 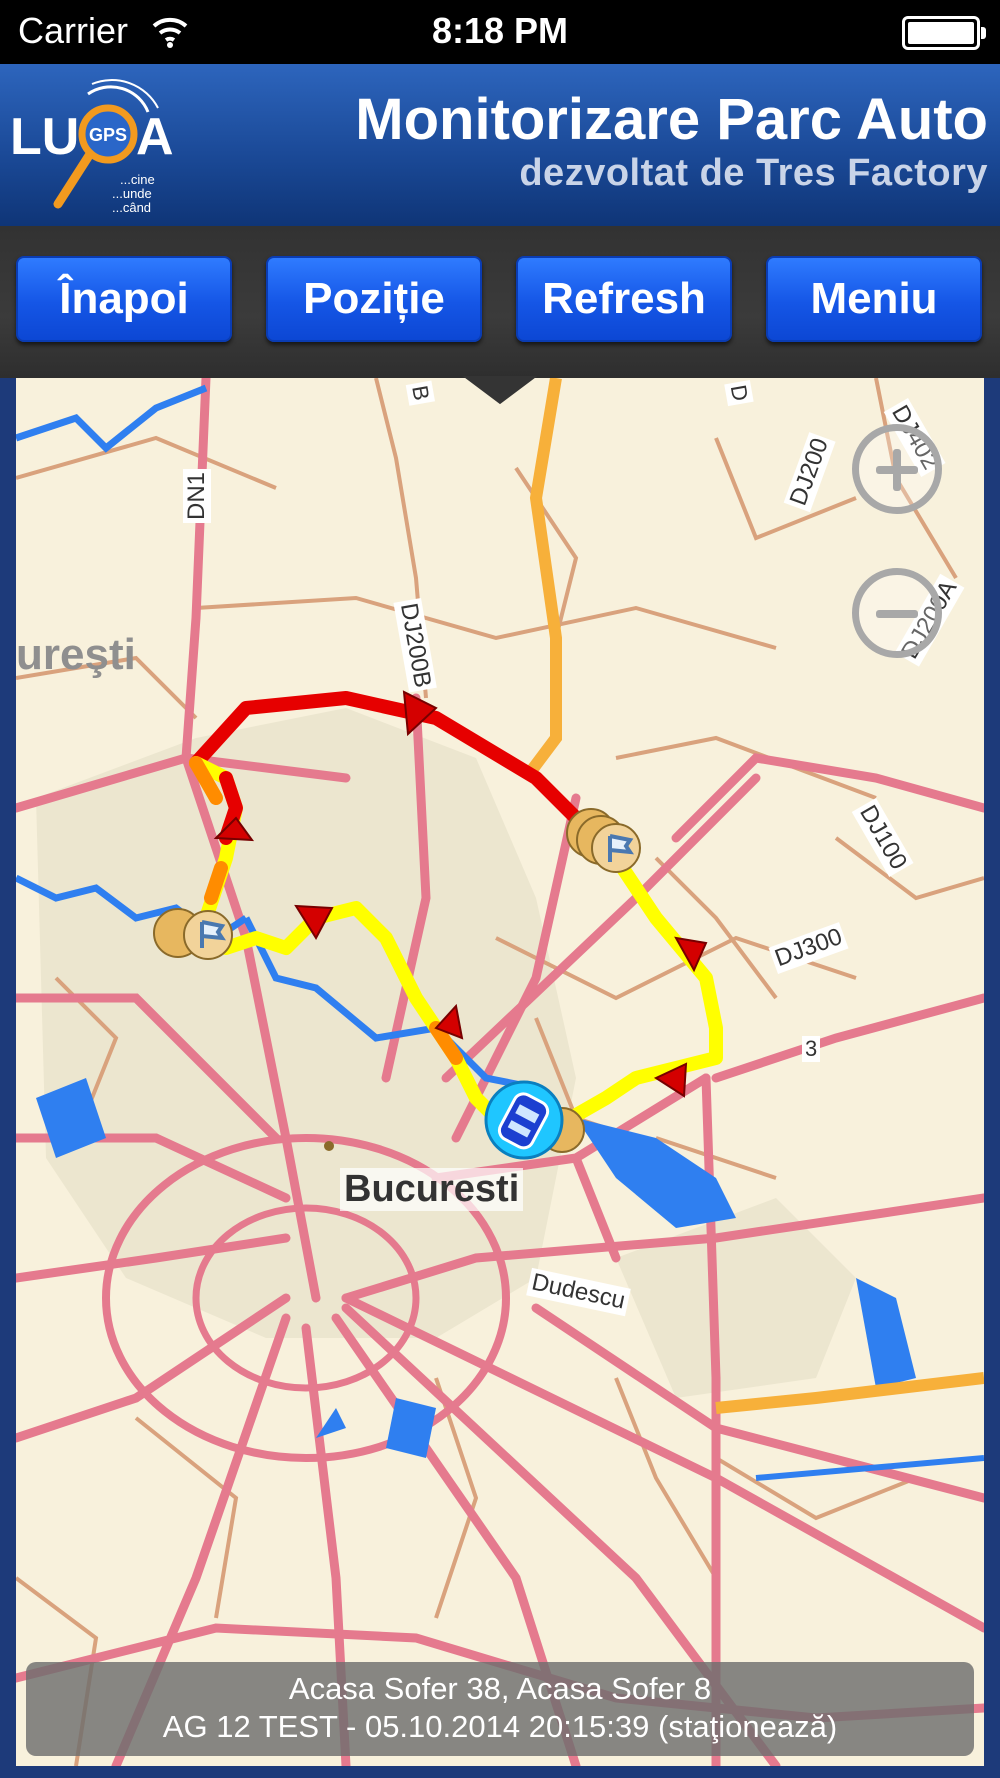 What do you see at coordinates (944, 33) in the screenshot?
I see `battery-icon` at bounding box center [944, 33].